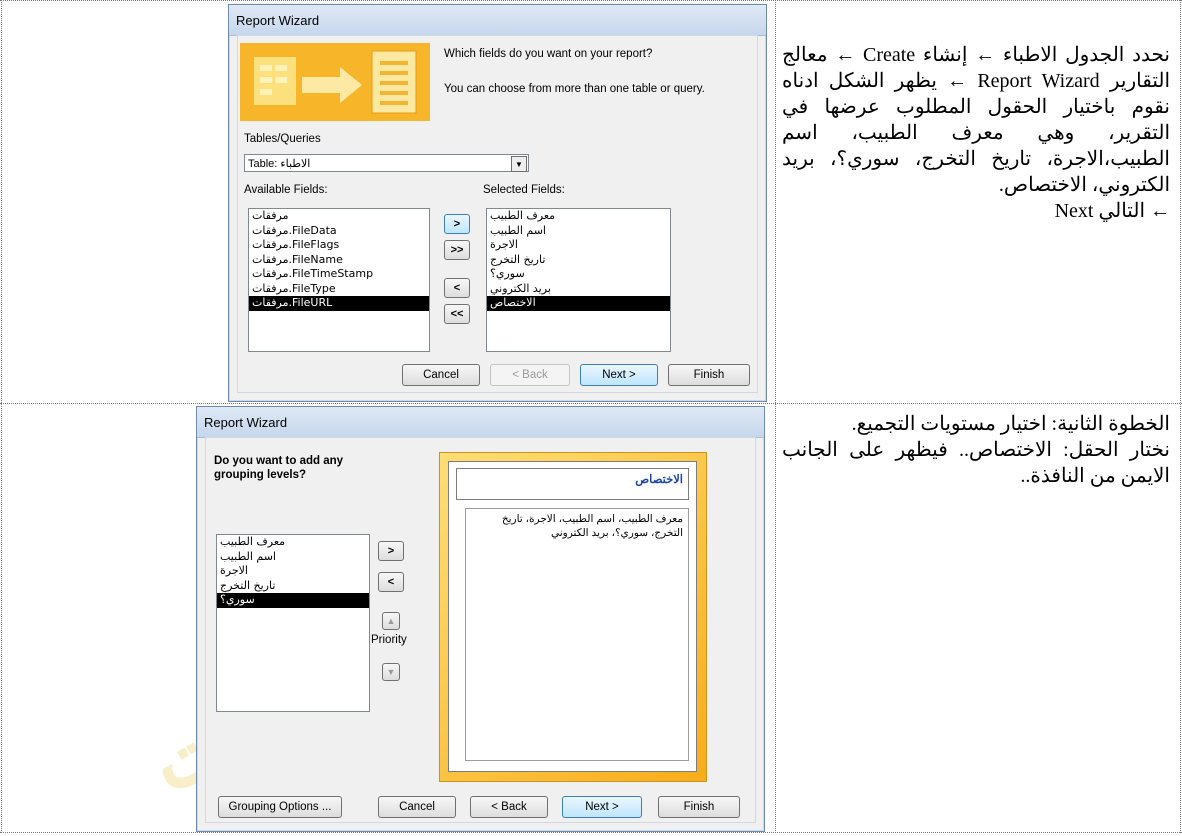 This screenshot has height=836, width=1182. I want to click on step2-title: الخطوة الثانية: اختيار مستويات التجميع., so click(1010, 424).